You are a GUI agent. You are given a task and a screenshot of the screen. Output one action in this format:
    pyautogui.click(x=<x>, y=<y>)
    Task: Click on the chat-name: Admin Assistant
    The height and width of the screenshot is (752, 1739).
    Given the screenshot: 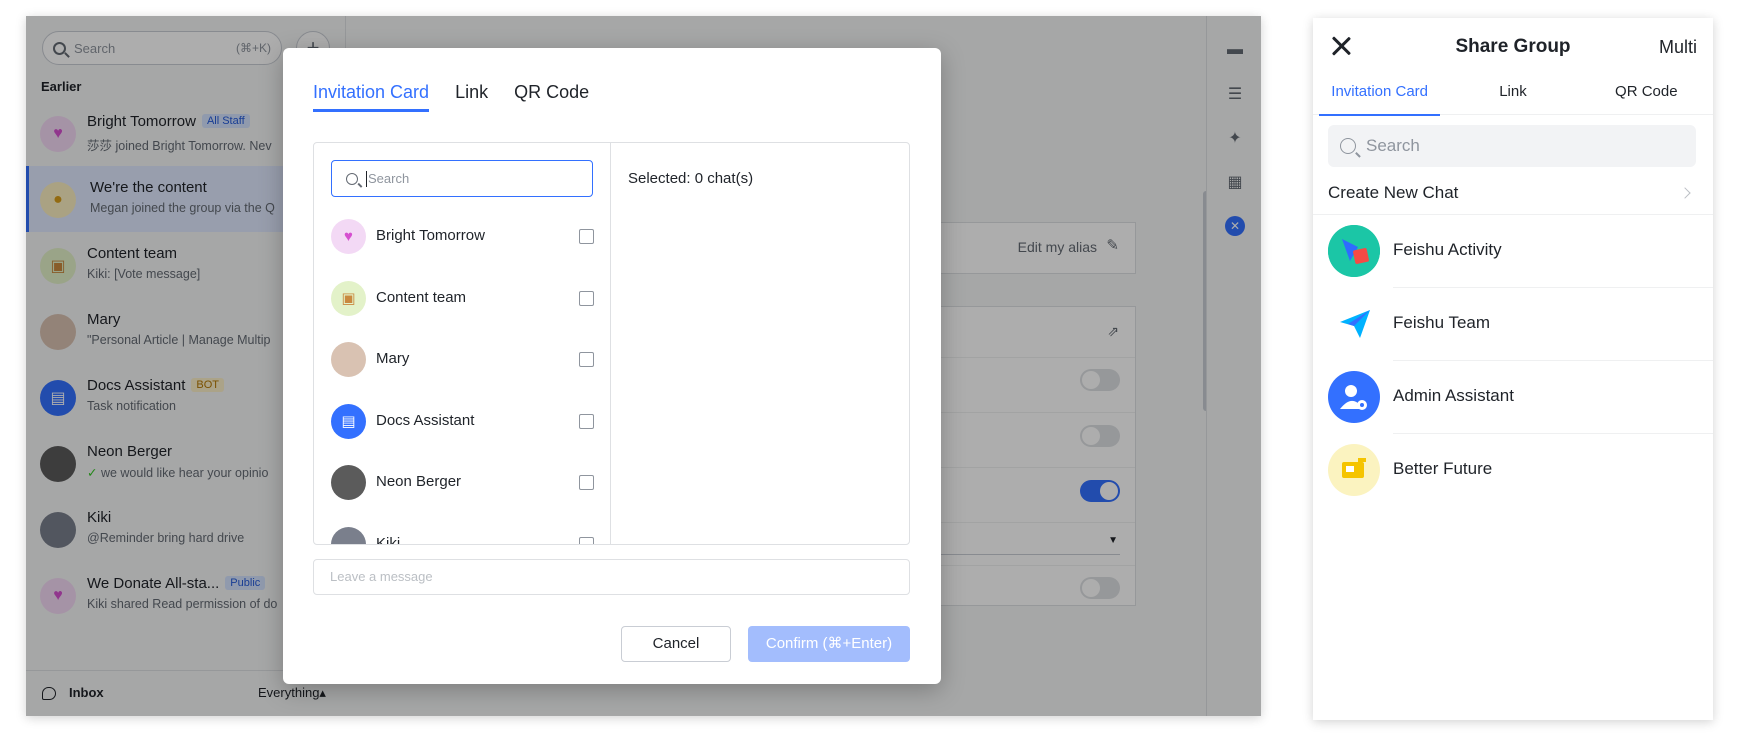 What is the action you would take?
    pyautogui.click(x=1453, y=395)
    